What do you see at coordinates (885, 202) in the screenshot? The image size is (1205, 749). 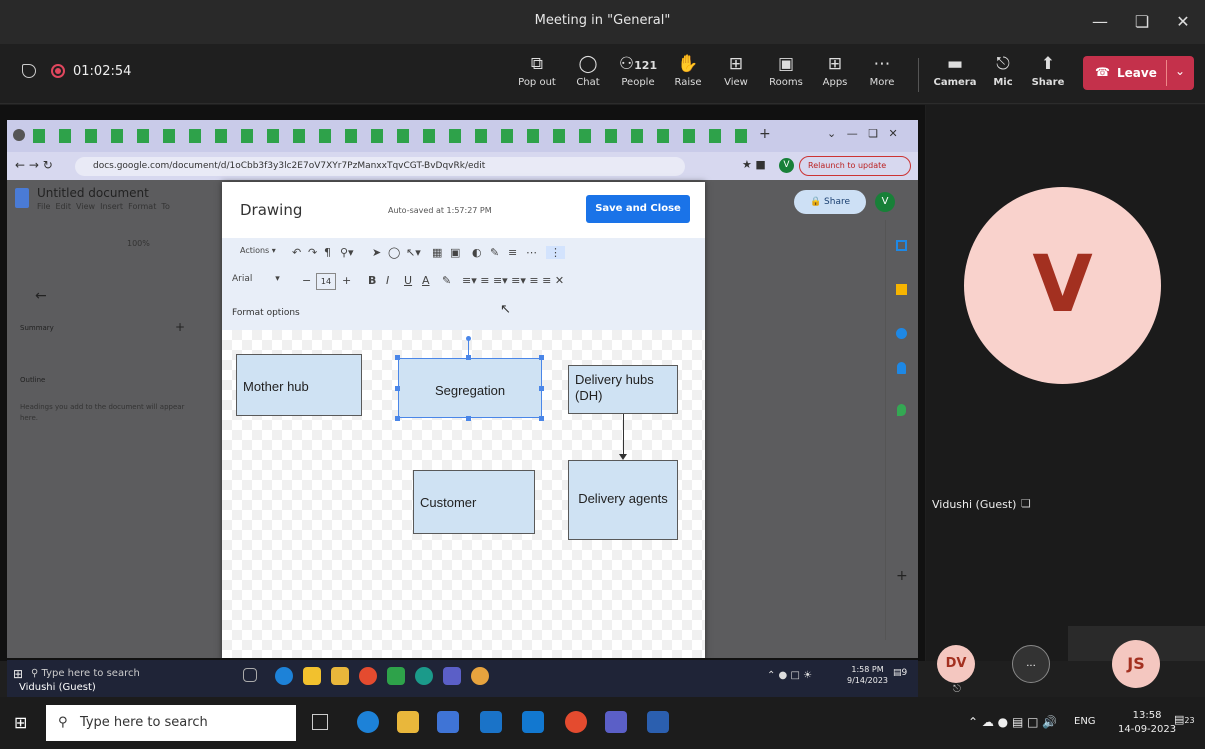 I see `doc-profile-avatar: V` at bounding box center [885, 202].